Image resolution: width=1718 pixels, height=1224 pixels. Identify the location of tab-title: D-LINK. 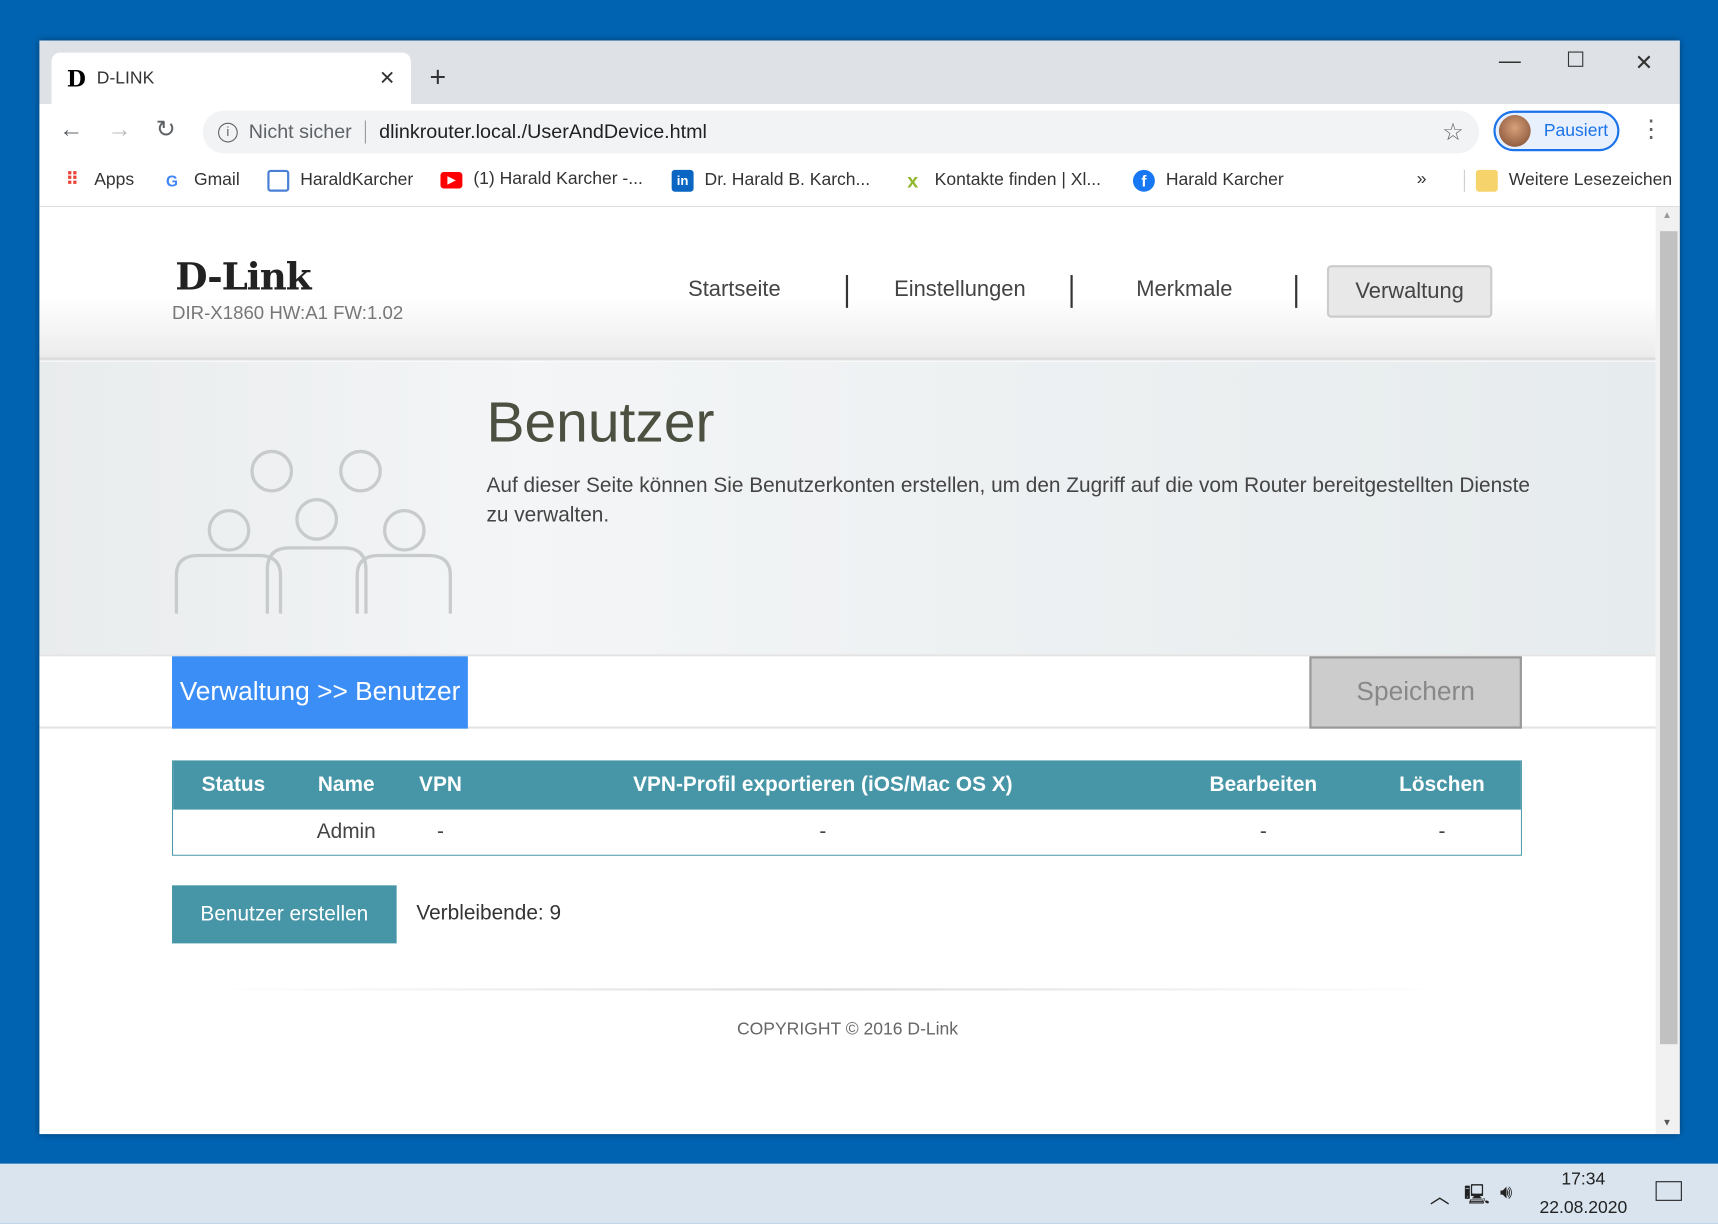
(125, 78).